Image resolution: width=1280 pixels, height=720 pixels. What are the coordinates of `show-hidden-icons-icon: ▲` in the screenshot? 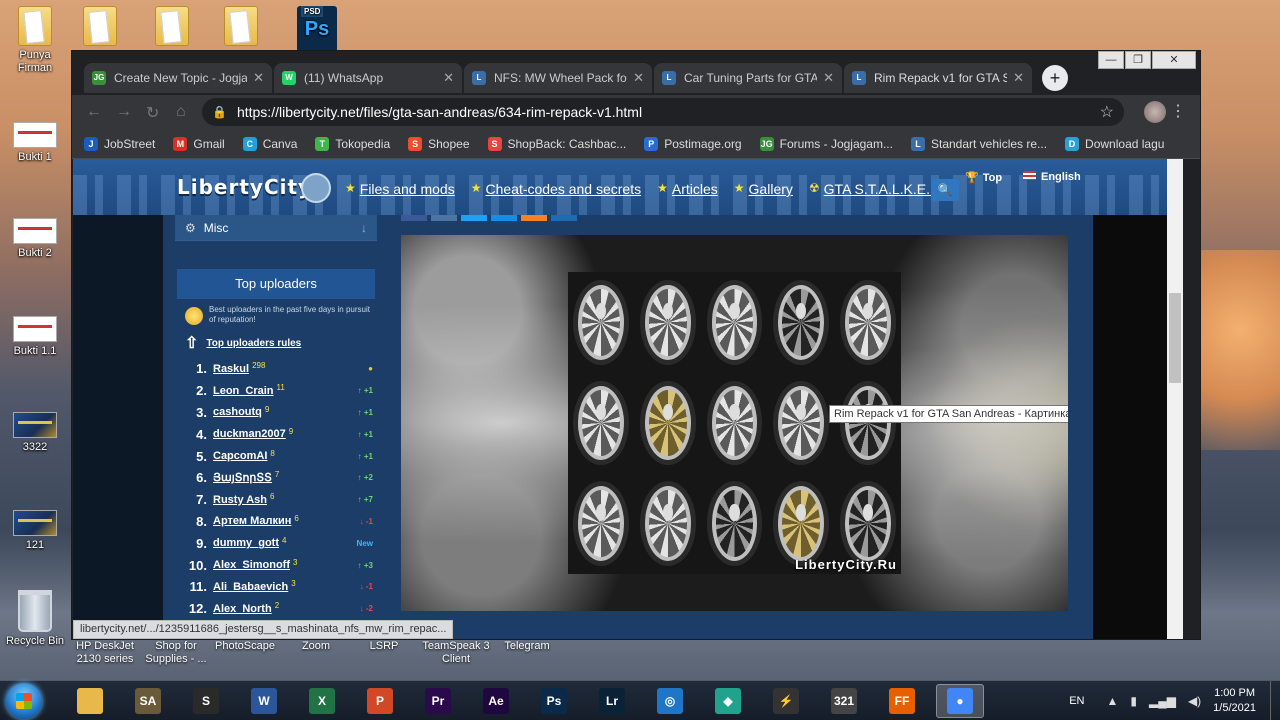 It's located at (1112, 701).